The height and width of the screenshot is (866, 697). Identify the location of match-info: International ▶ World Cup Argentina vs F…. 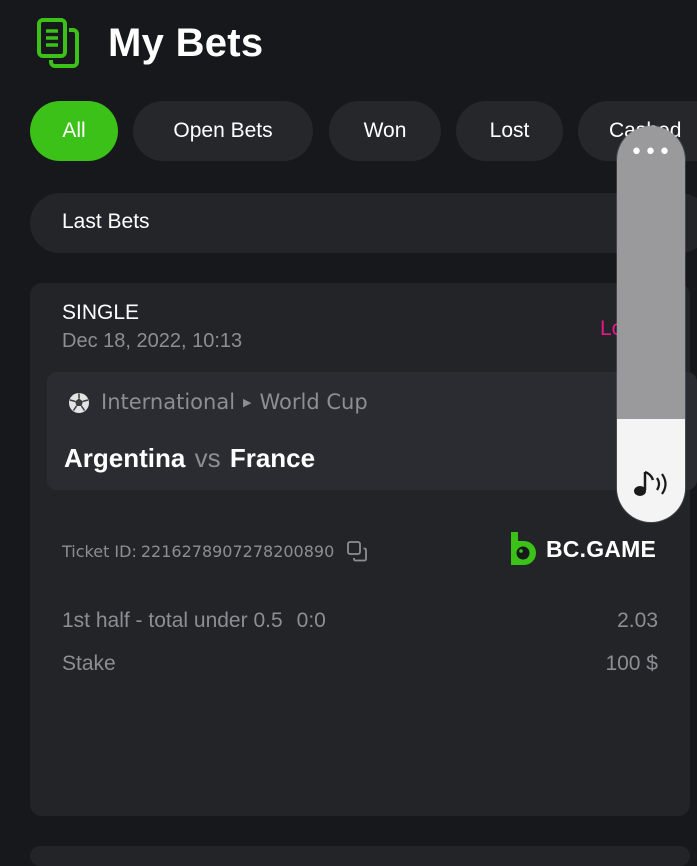
(372, 431).